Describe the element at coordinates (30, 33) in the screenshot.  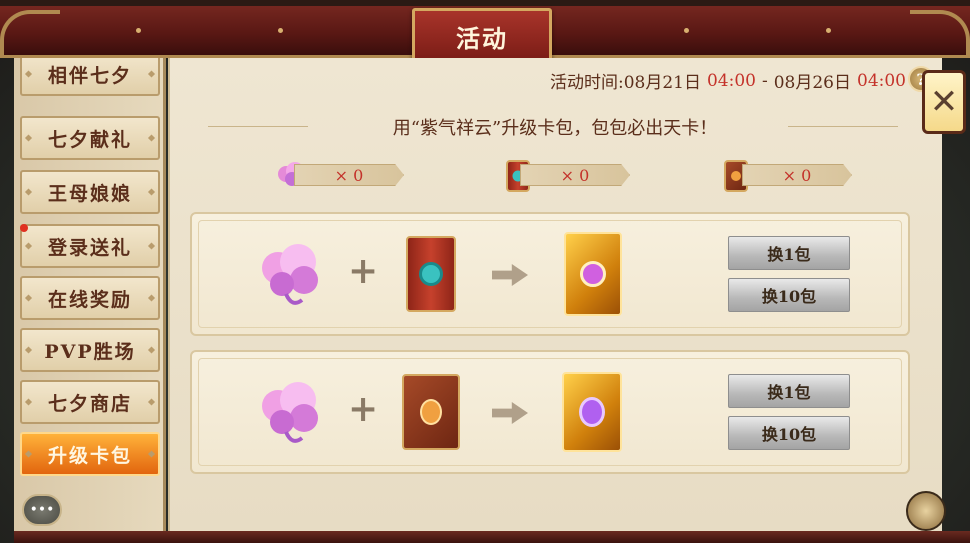
I see `frame-corner-left` at that location.